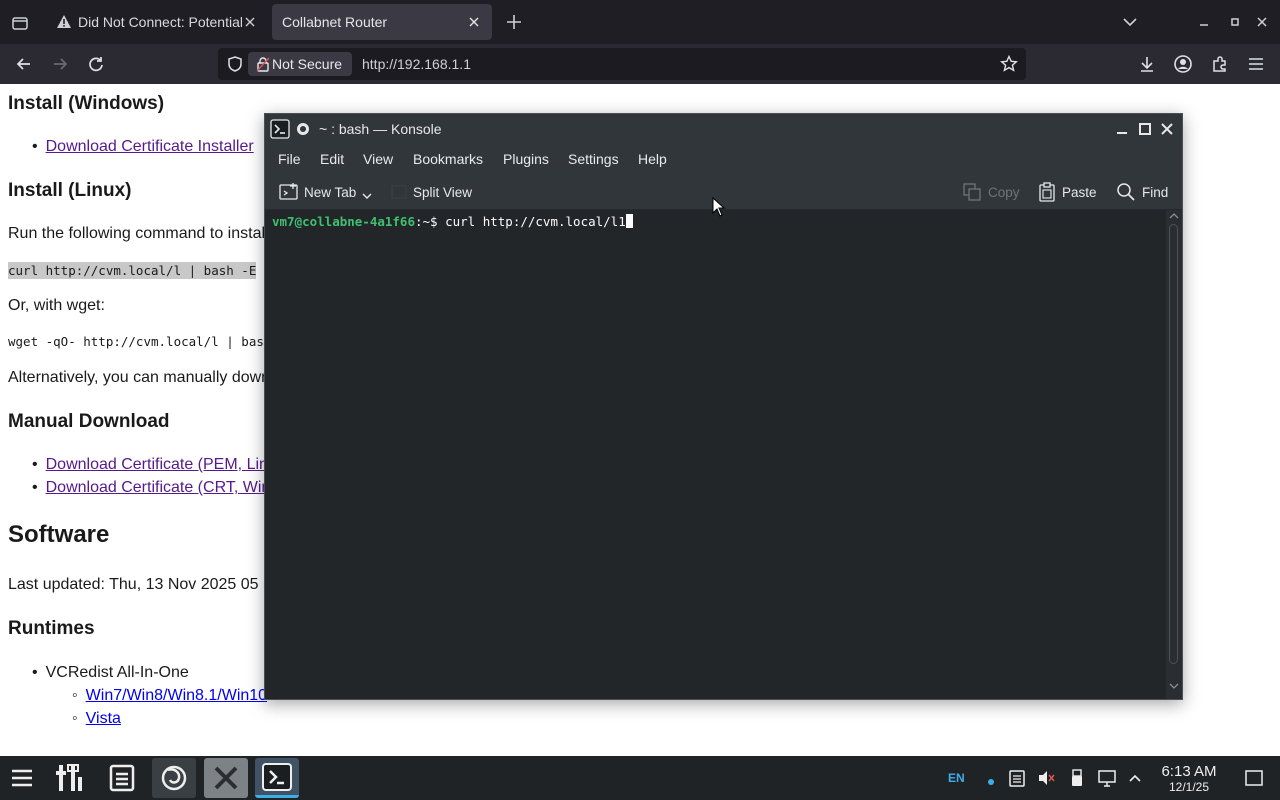 The height and width of the screenshot is (800, 1280). I want to click on shield-icon, so click(235, 64).